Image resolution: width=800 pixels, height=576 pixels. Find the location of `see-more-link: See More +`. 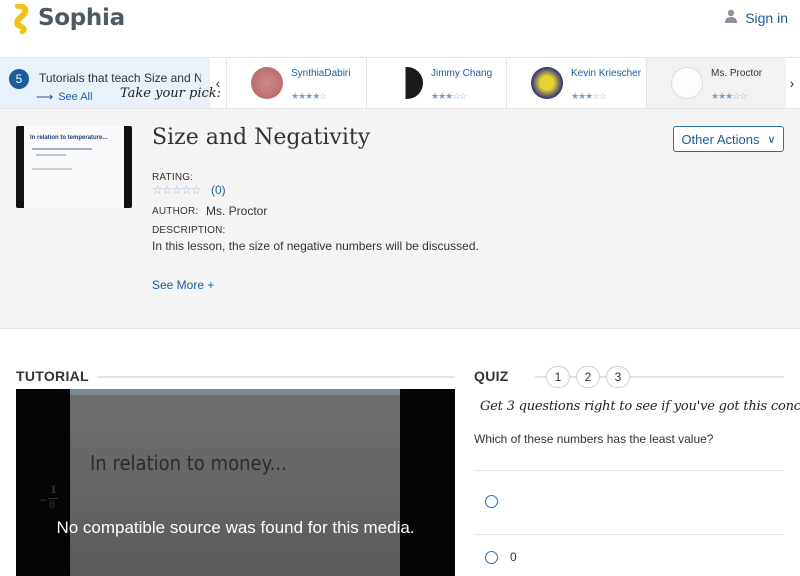

see-more-link: See More + is located at coordinates (183, 285).